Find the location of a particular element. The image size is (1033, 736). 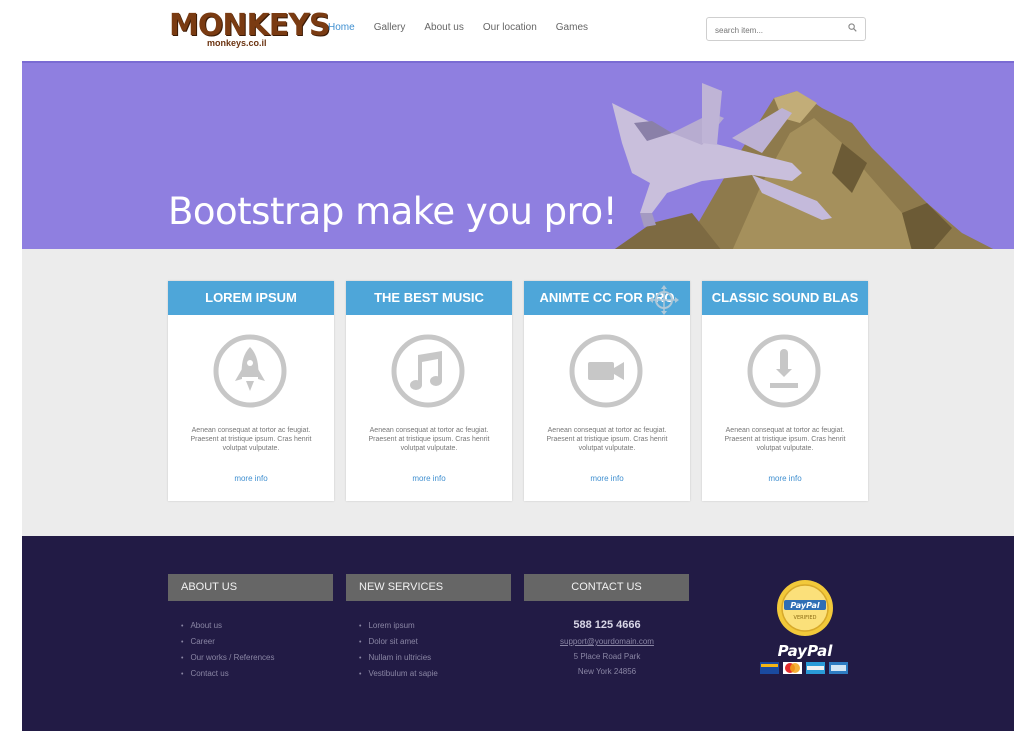

hero-jet-illustration is located at coordinates (804, 167).